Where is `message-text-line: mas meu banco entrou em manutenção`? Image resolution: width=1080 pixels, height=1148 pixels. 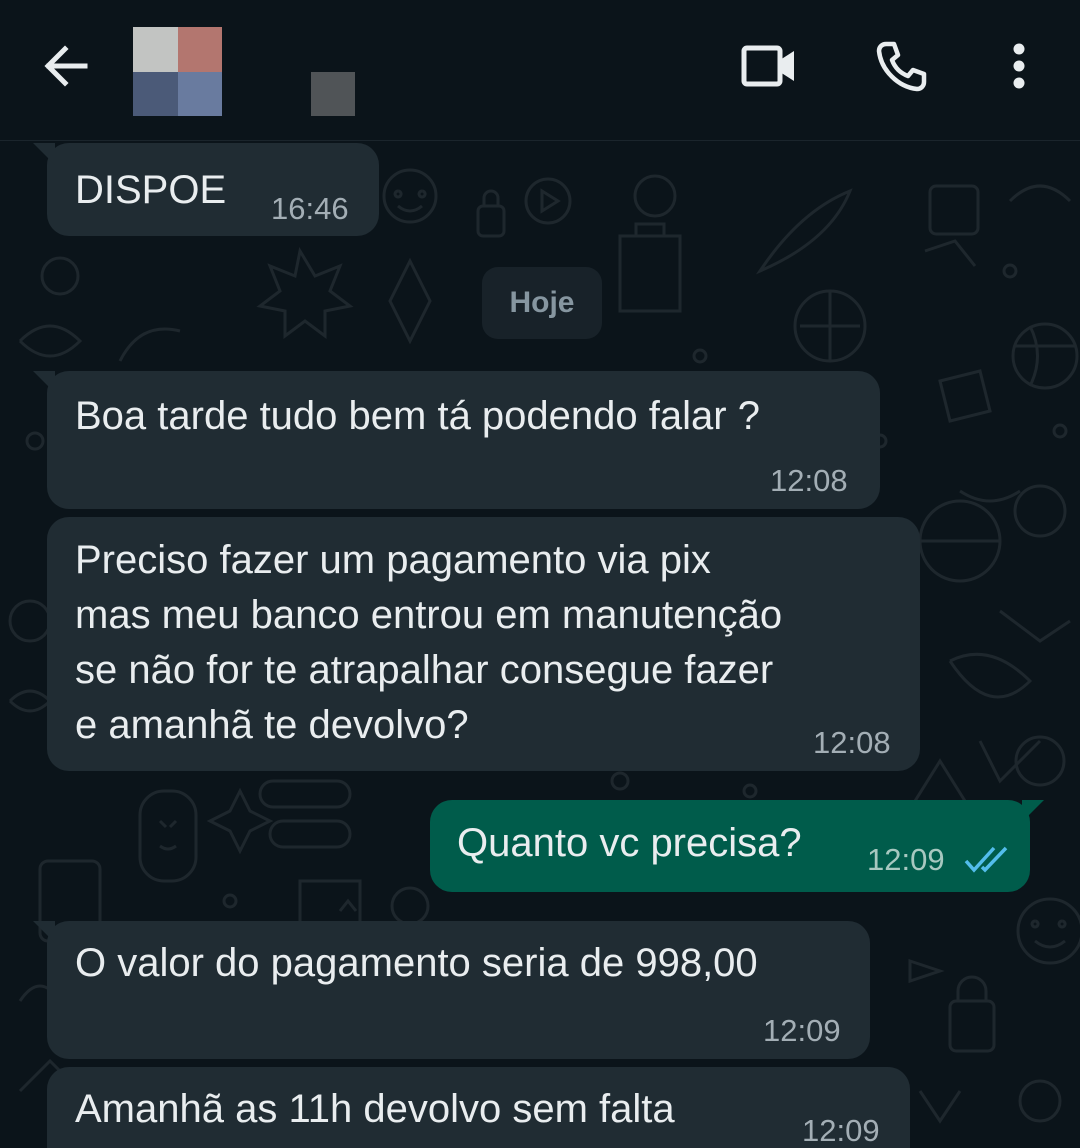 message-text-line: mas meu banco entrou em manutenção is located at coordinates (429, 615).